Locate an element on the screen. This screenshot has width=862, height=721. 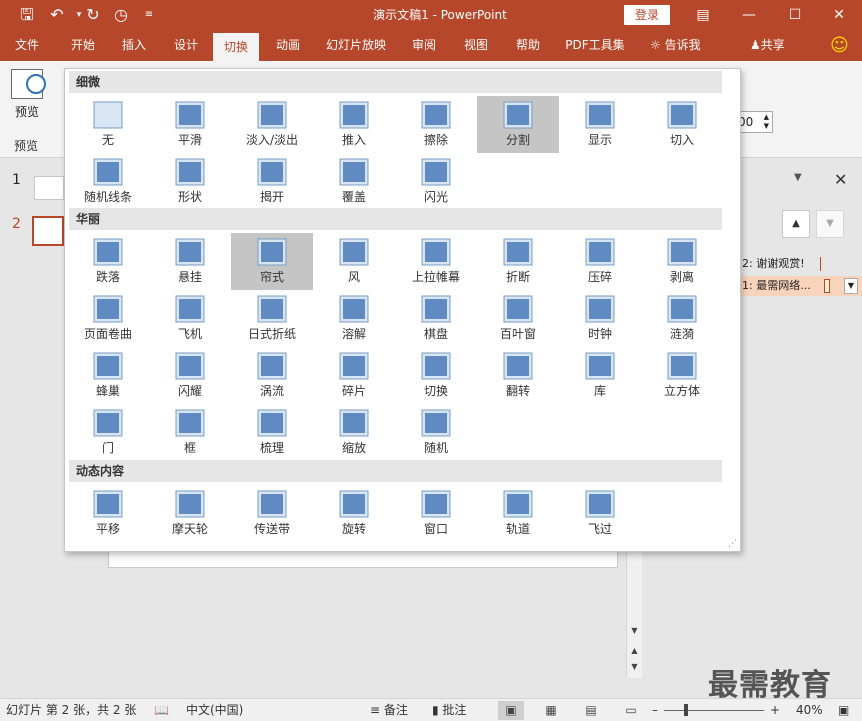
transition-option: 框 is located at coordinates (190, 432).